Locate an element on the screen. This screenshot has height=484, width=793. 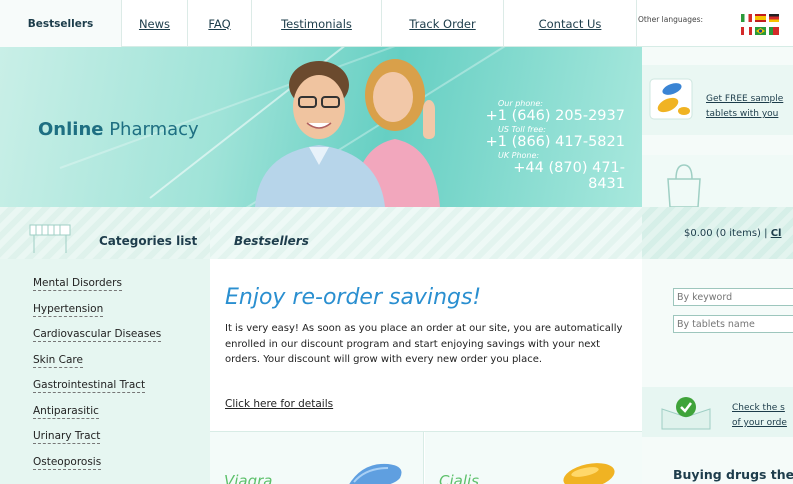
category-item: Skin Care is located at coordinates (97, 366).